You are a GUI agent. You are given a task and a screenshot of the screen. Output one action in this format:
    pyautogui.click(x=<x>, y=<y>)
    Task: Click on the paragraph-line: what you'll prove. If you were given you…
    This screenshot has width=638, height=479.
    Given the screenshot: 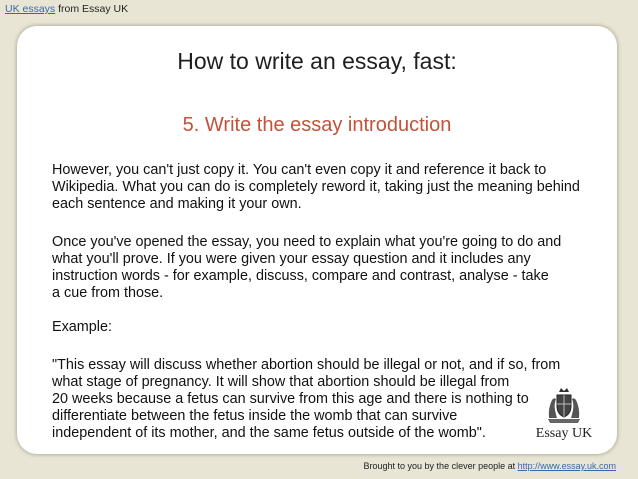 What is the action you would take?
    pyautogui.click(x=291, y=259)
    